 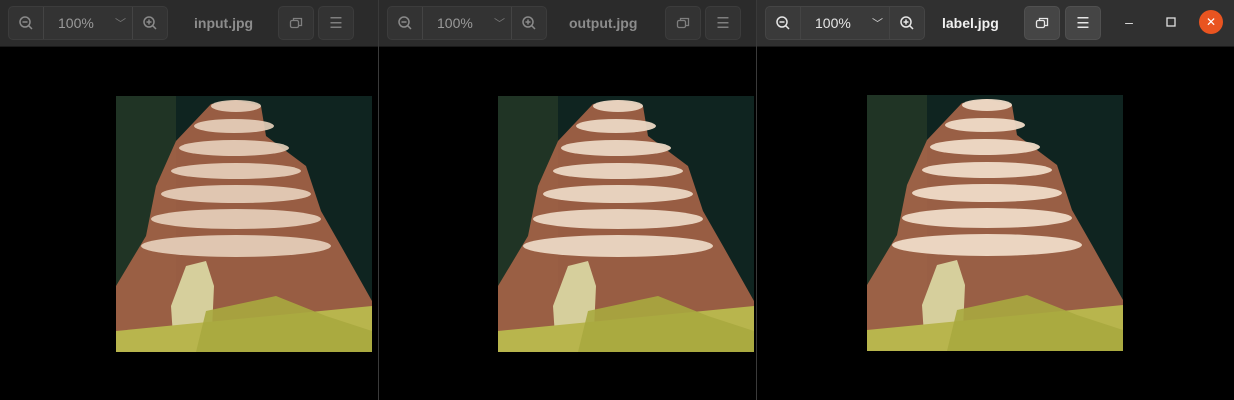 I want to click on window-title: input.jpg, so click(x=224, y=23).